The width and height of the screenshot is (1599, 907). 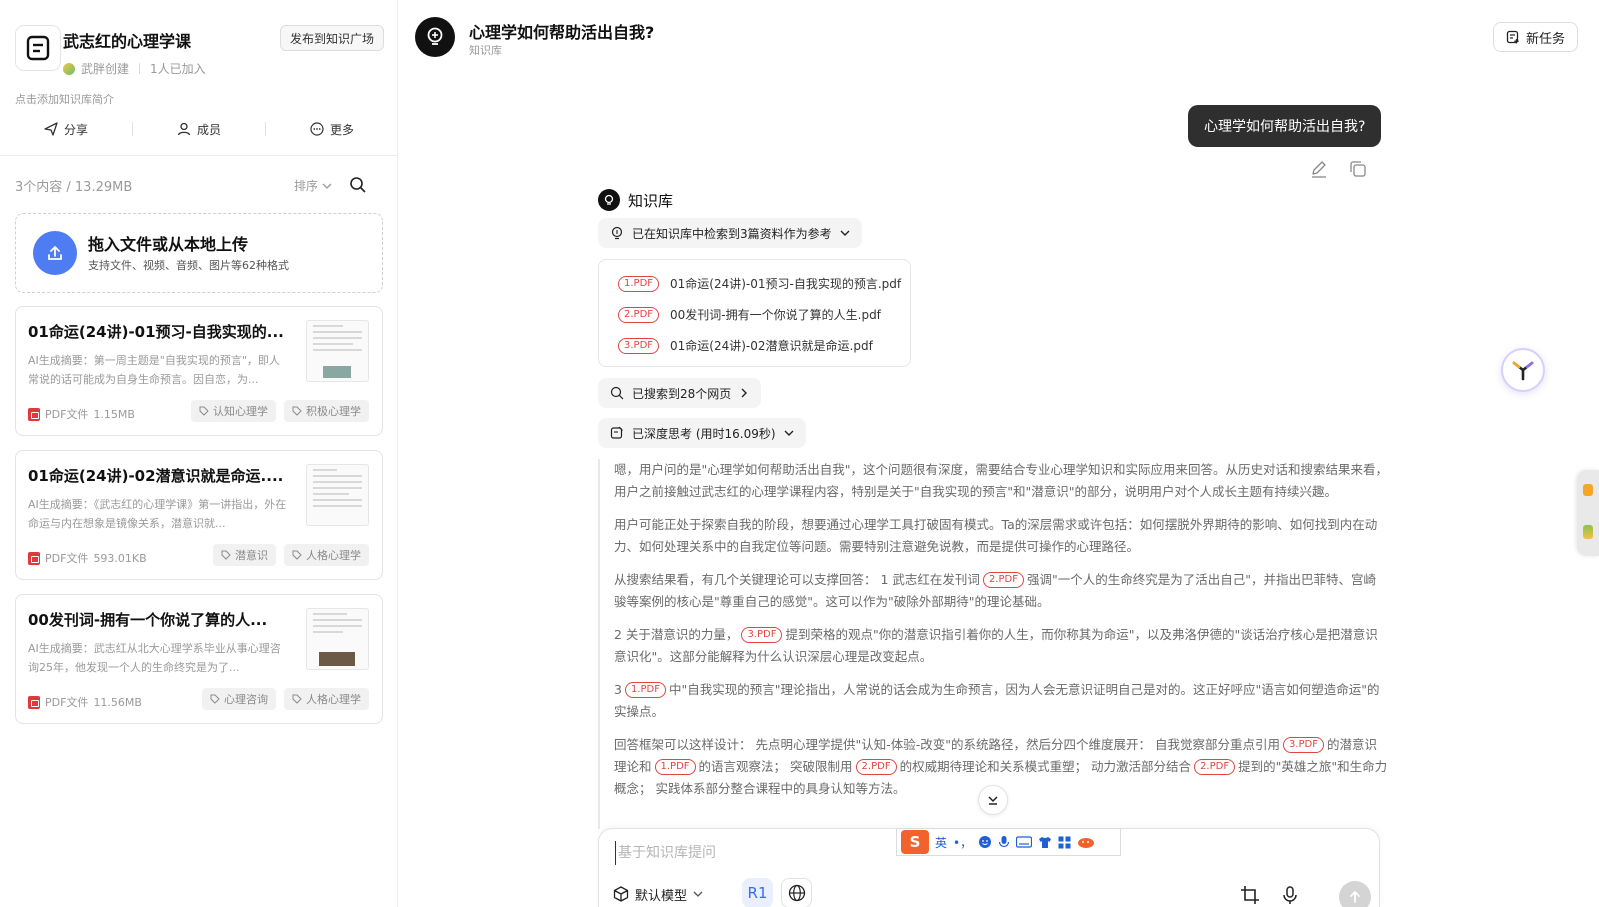 I want to click on arrow-down-icon, so click(x=993, y=800).